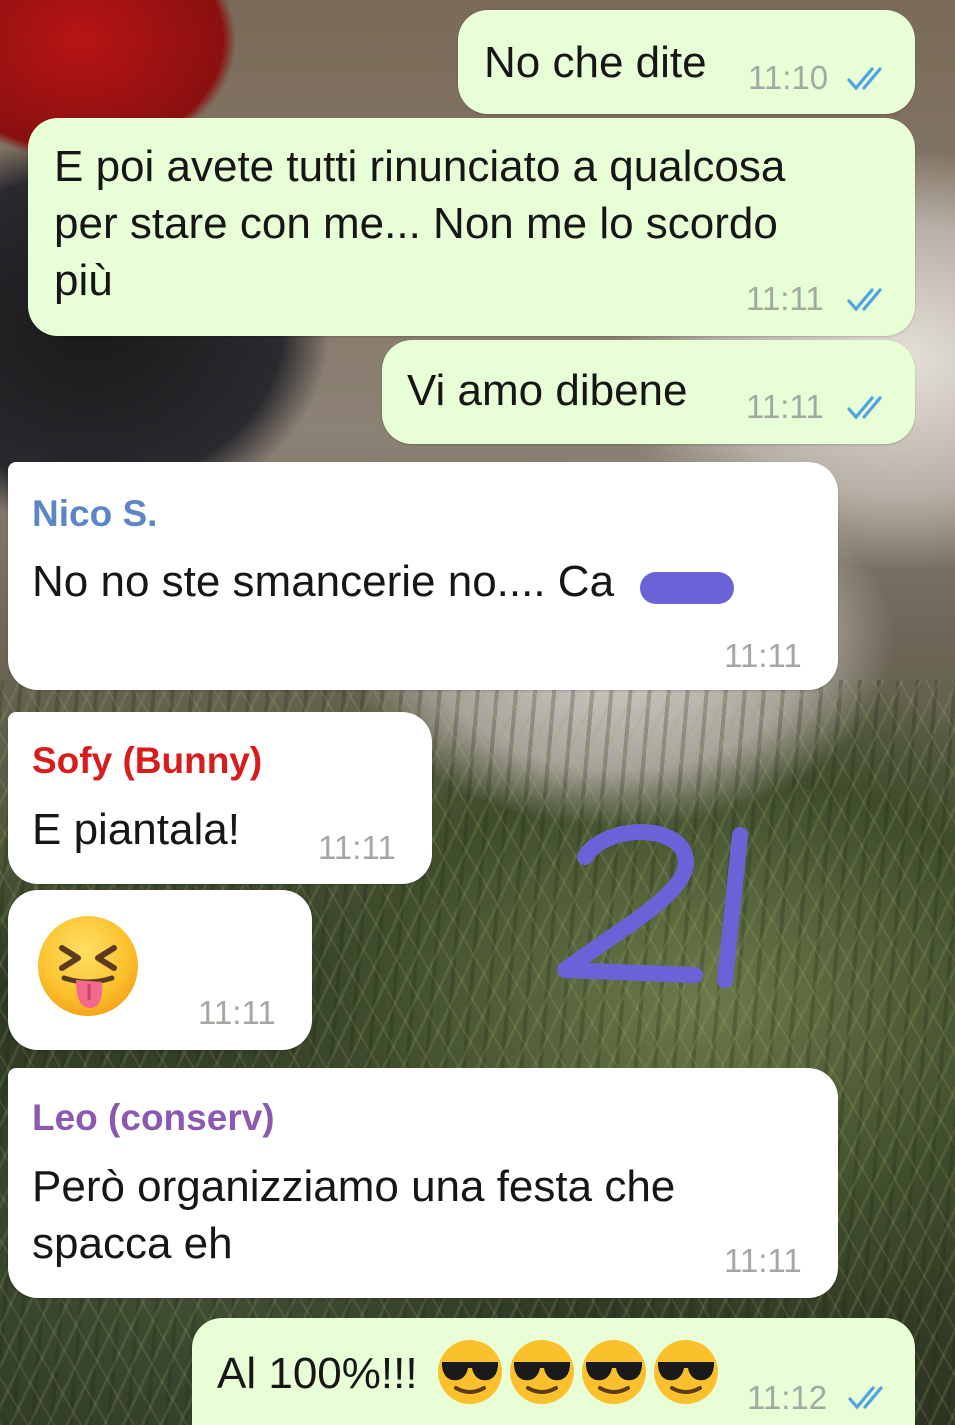 The height and width of the screenshot is (1425, 955). I want to click on message-text: E piantala!, so click(136, 829).